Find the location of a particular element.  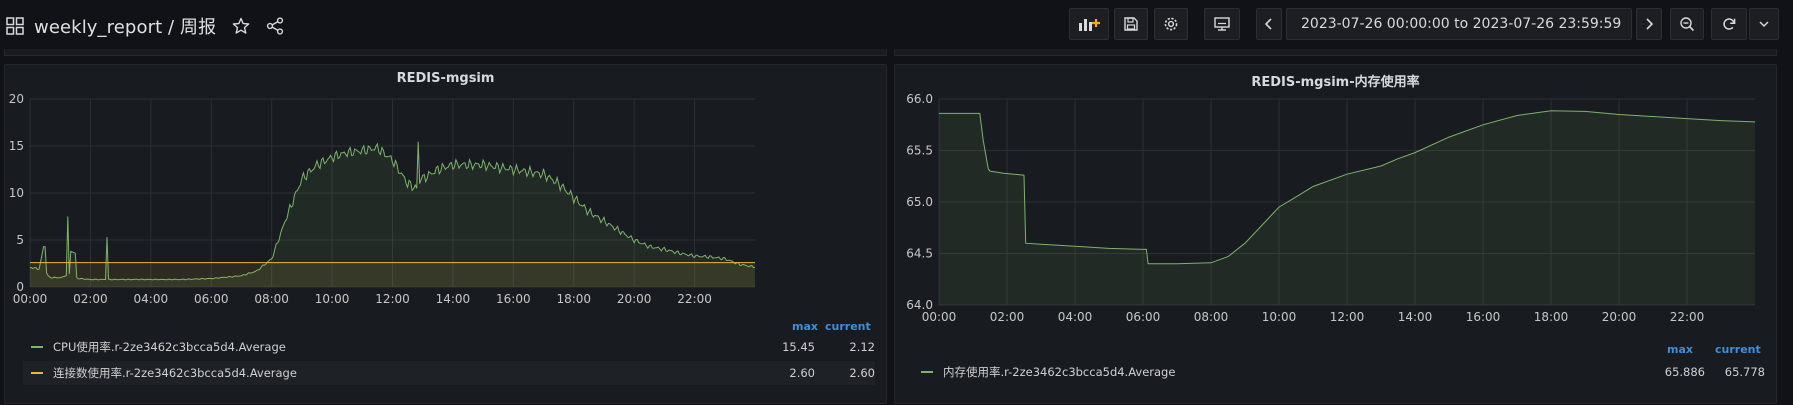

panel-title: REDIS-mgsim-内存使用率 is located at coordinates (1335, 80).